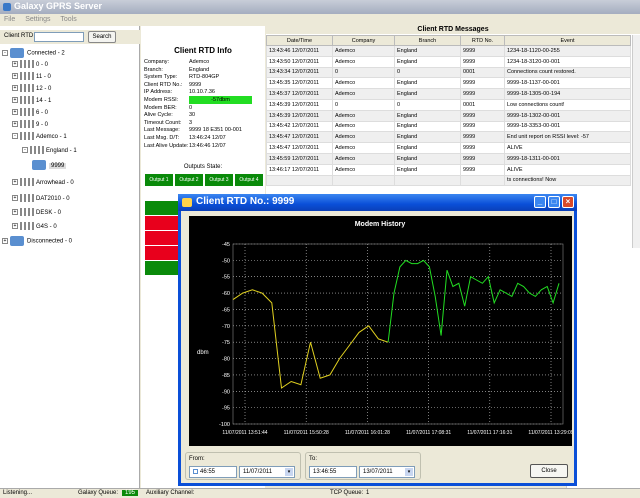  I want to click on dialog-titlebar: Client RTD No.: 9999 _ □ ×, so click(377, 202).